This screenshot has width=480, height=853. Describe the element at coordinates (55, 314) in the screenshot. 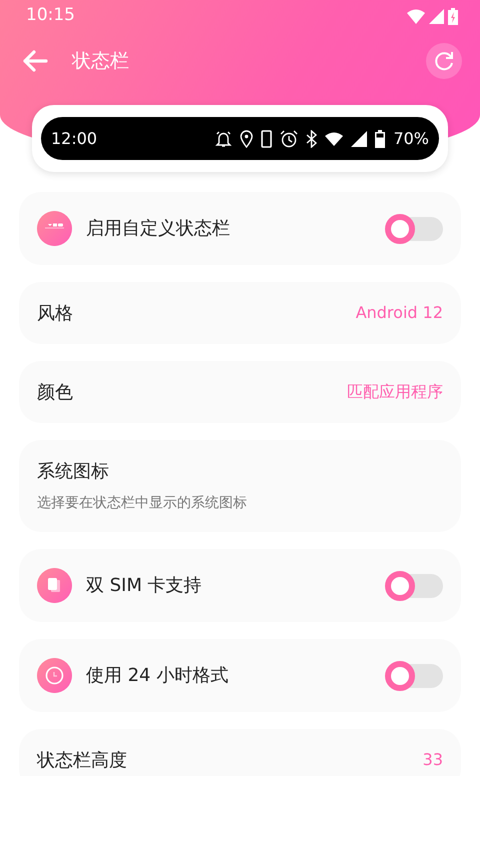

I see `setting-label: 风格` at that location.